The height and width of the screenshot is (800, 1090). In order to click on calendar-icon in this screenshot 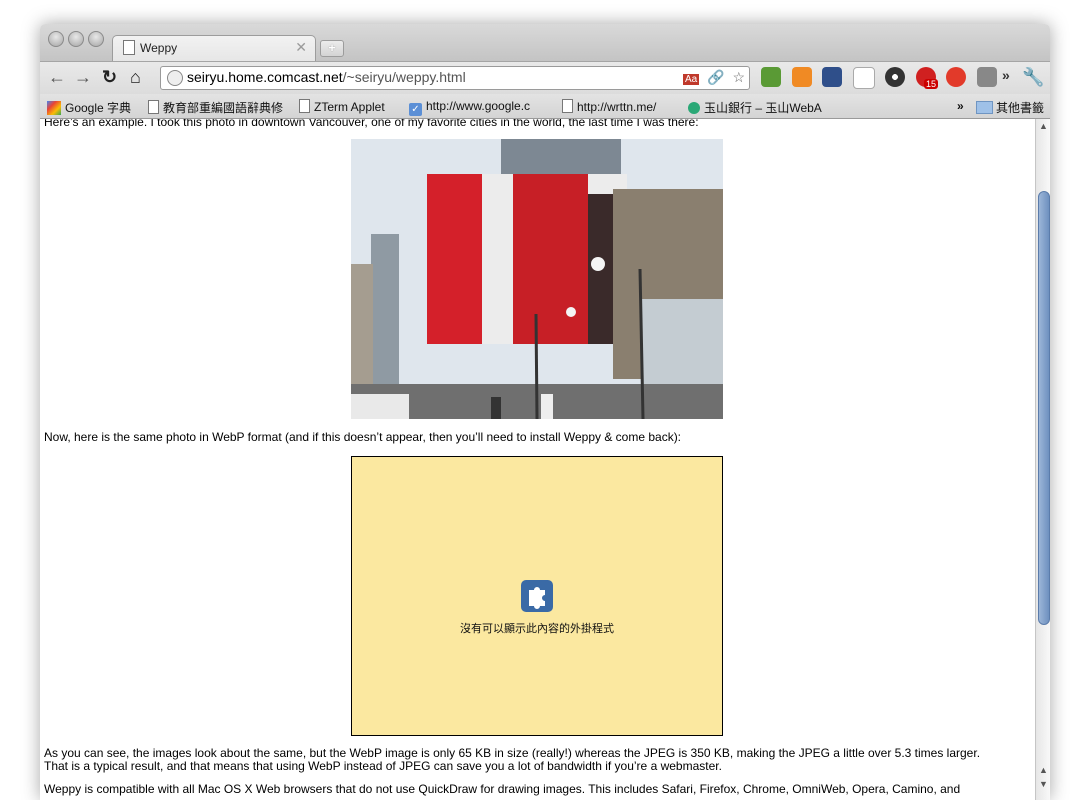, I will do `click(864, 78)`.